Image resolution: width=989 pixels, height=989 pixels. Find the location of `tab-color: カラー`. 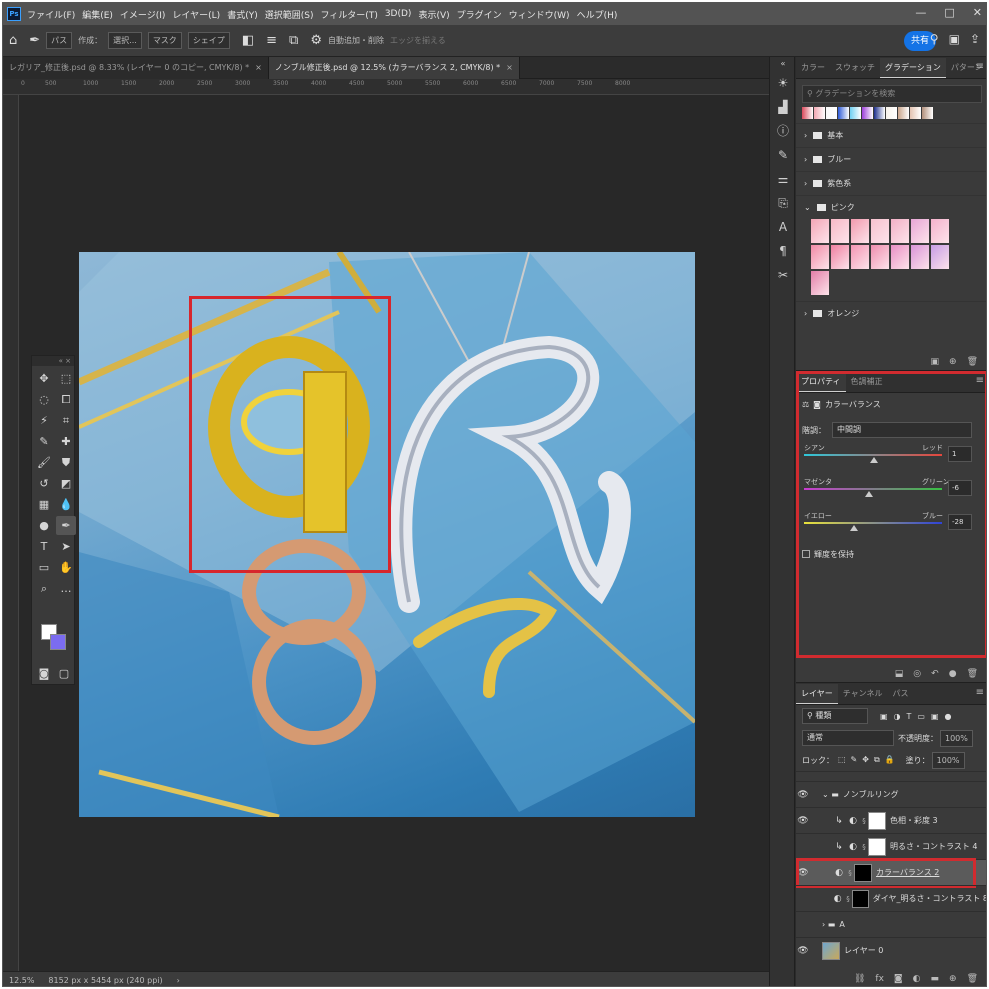

tab-color: カラー is located at coordinates (813, 68).